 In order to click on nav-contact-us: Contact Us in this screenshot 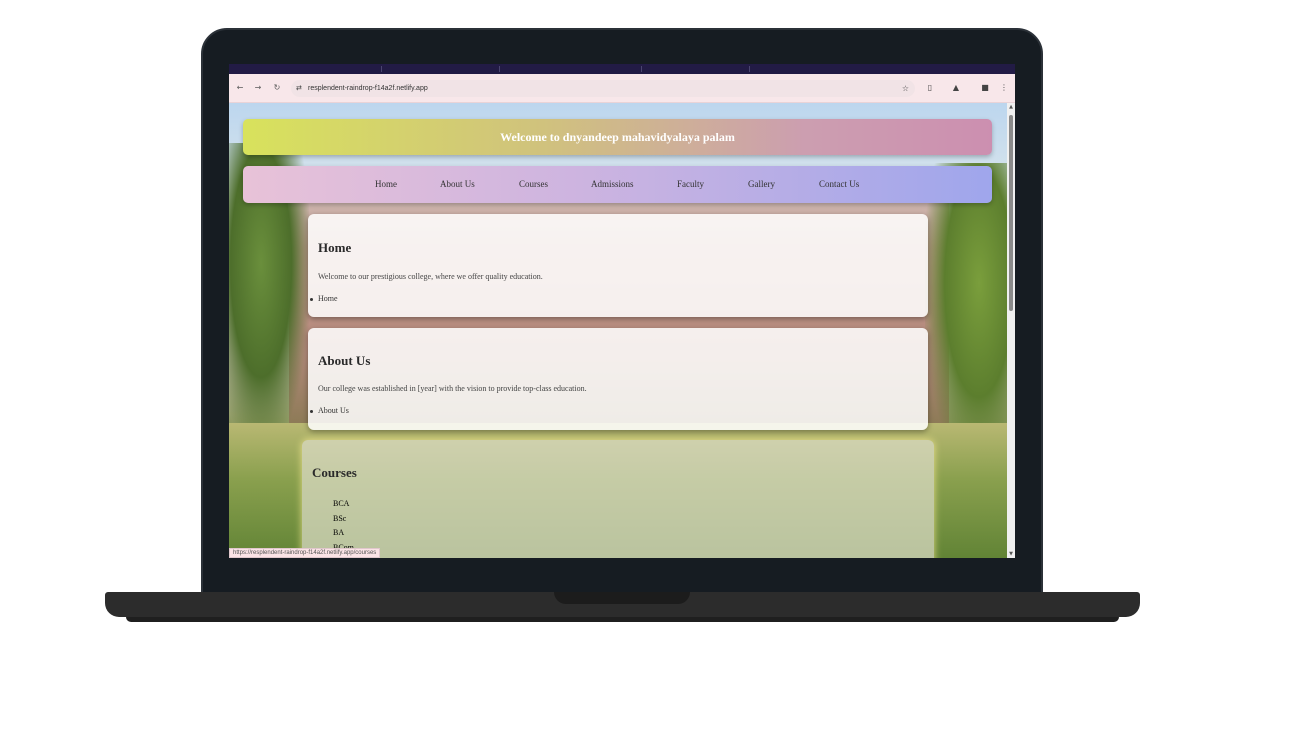, I will do `click(839, 184)`.